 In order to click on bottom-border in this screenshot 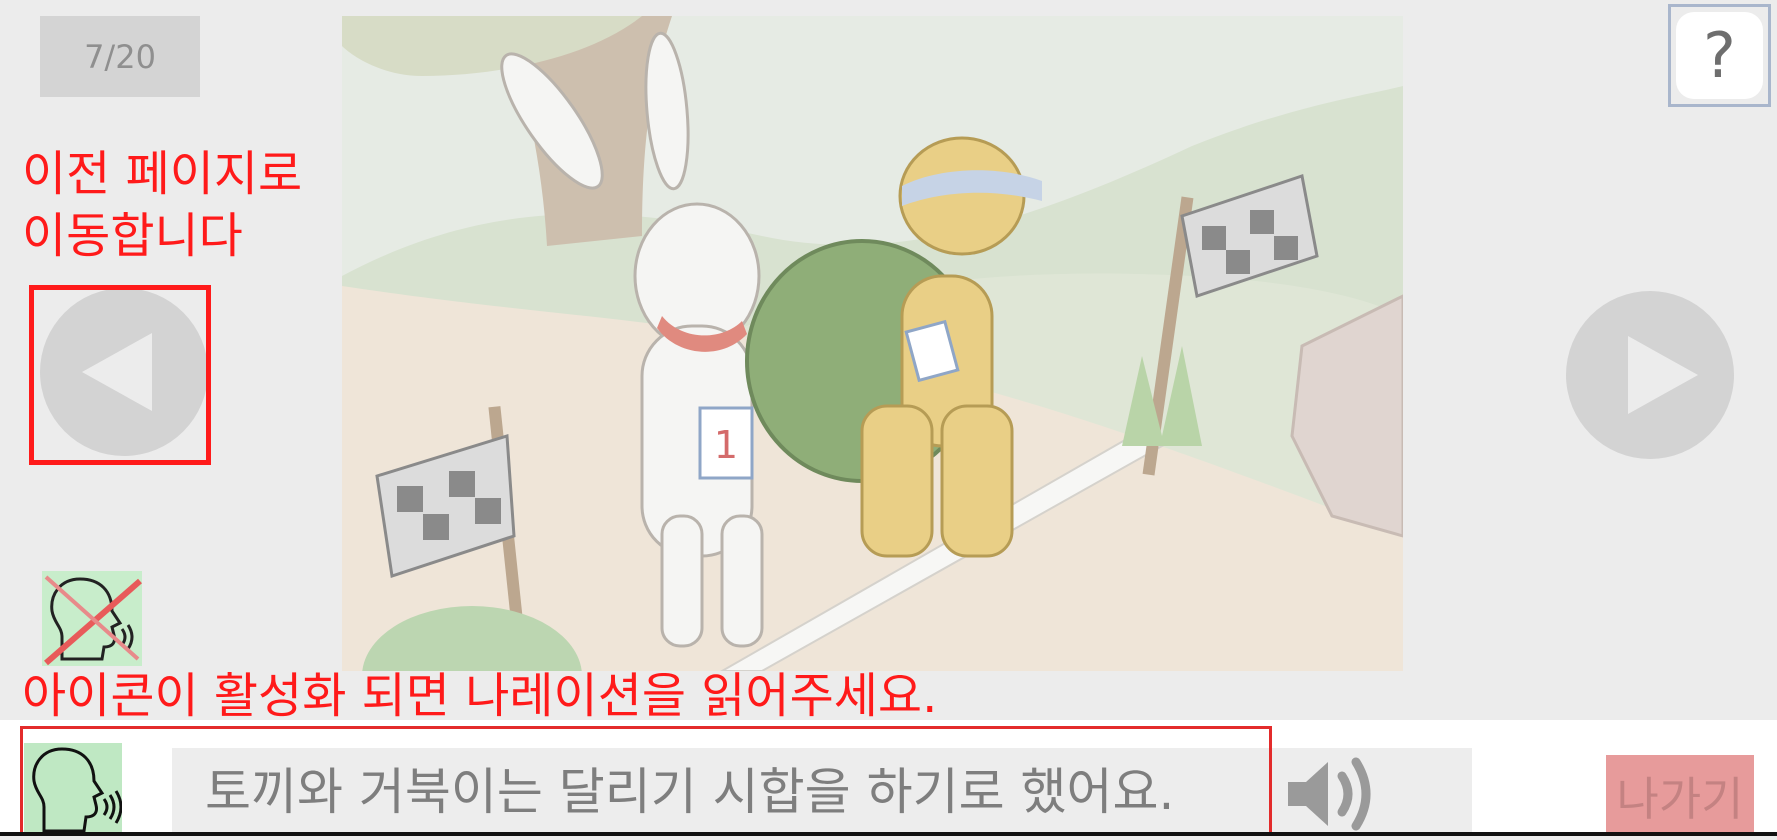, I will do `click(888, 834)`.